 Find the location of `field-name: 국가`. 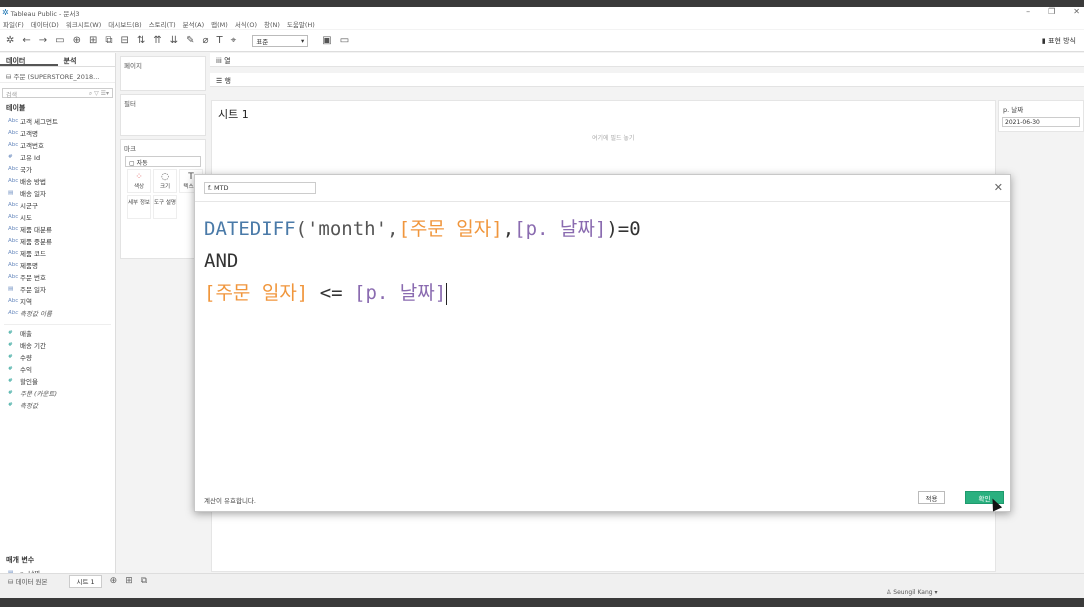

field-name: 국가 is located at coordinates (26, 170).